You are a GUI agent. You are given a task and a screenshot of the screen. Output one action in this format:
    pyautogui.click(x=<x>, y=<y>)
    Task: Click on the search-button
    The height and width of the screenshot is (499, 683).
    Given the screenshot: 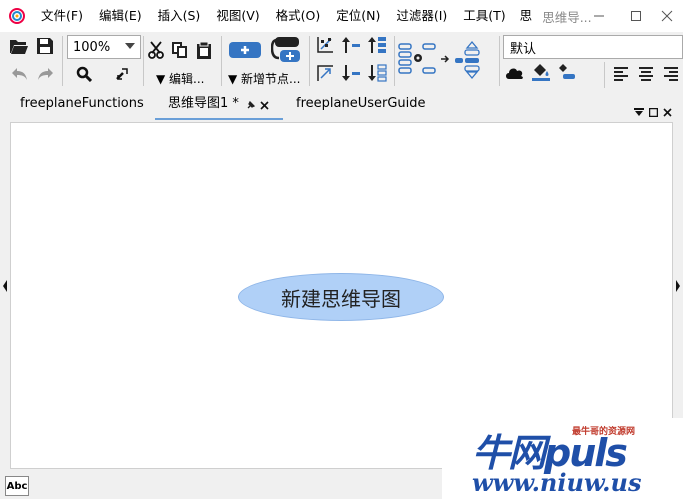 What is the action you would take?
    pyautogui.click(x=84, y=74)
    